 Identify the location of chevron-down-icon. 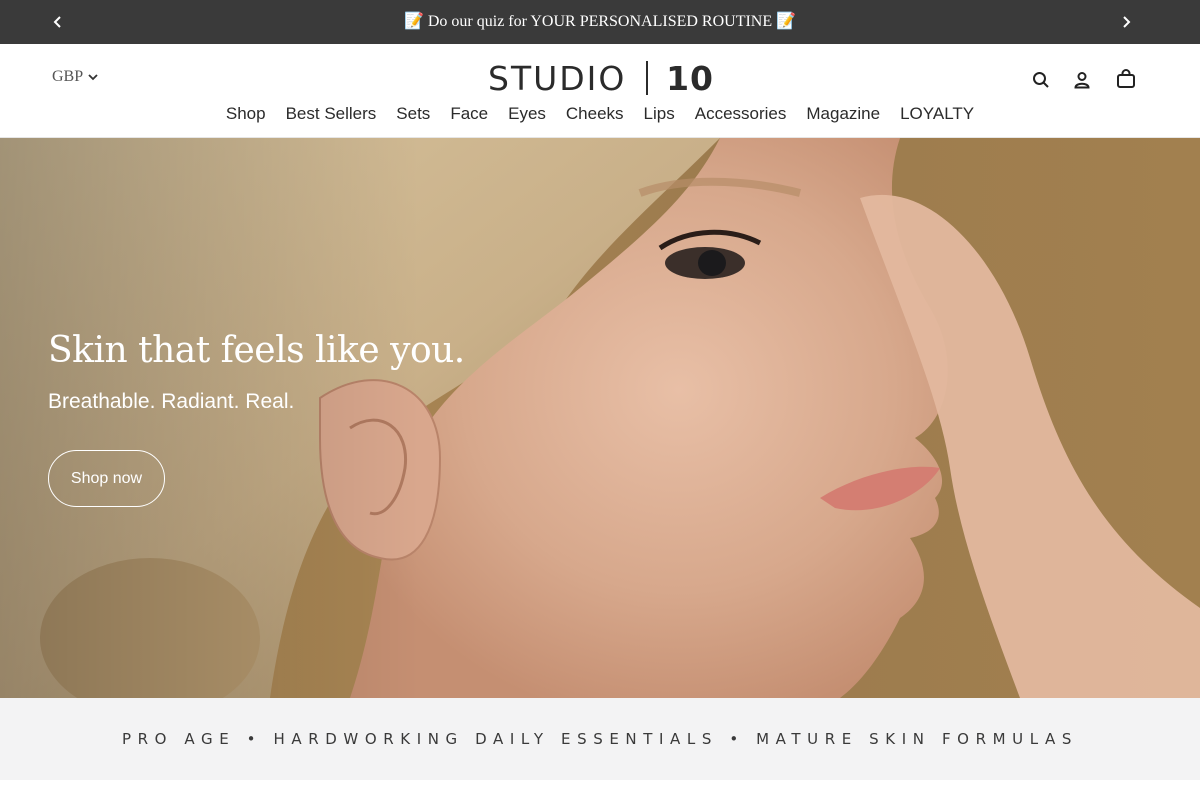
(93, 77).